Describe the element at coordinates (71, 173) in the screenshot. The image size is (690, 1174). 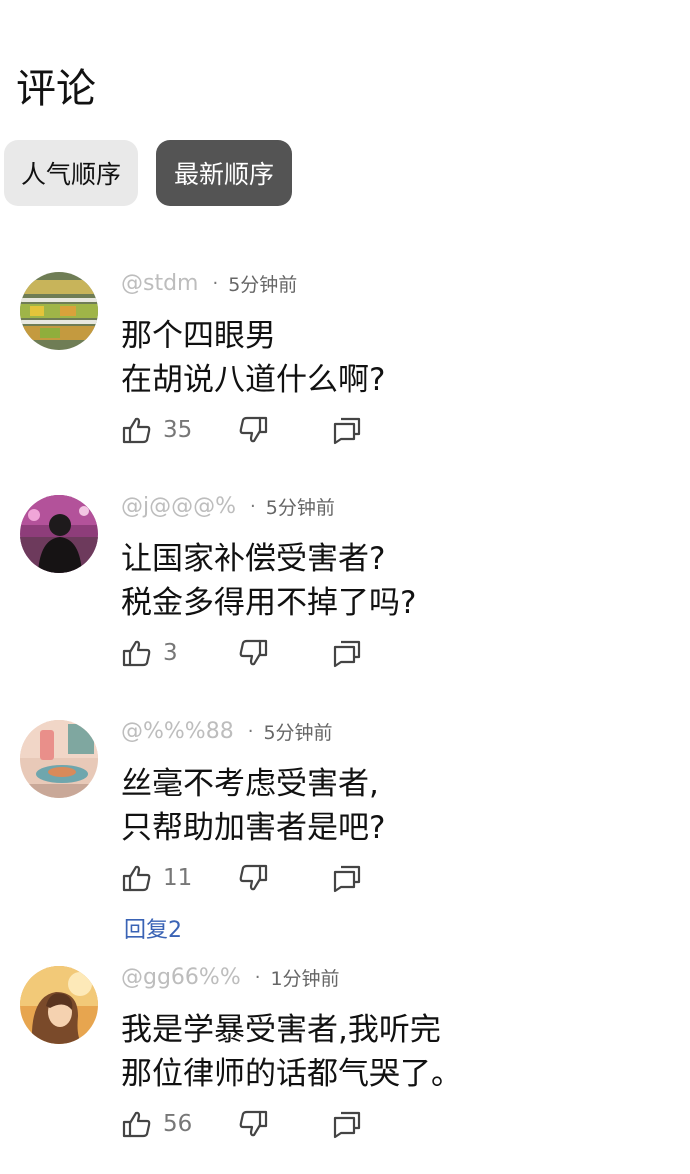
I see `sort-popular-button: 人气顺序` at that location.